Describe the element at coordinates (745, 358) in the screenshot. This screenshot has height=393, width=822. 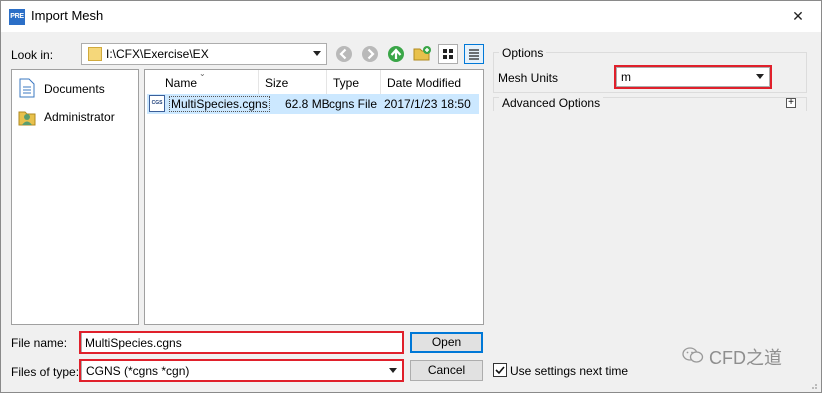
I see `watermark-text: CFD之道` at that location.